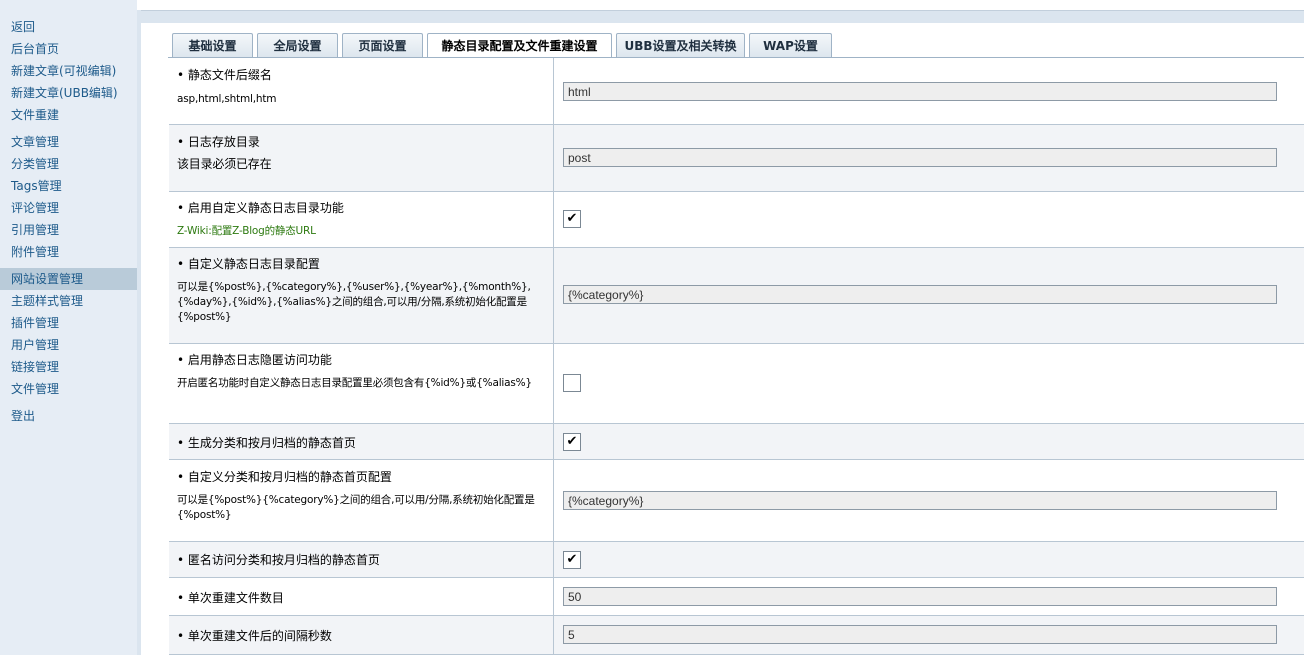  I want to click on wiki-link: Z-Wiki:配置Z-Blog的静态URL, so click(362, 231).